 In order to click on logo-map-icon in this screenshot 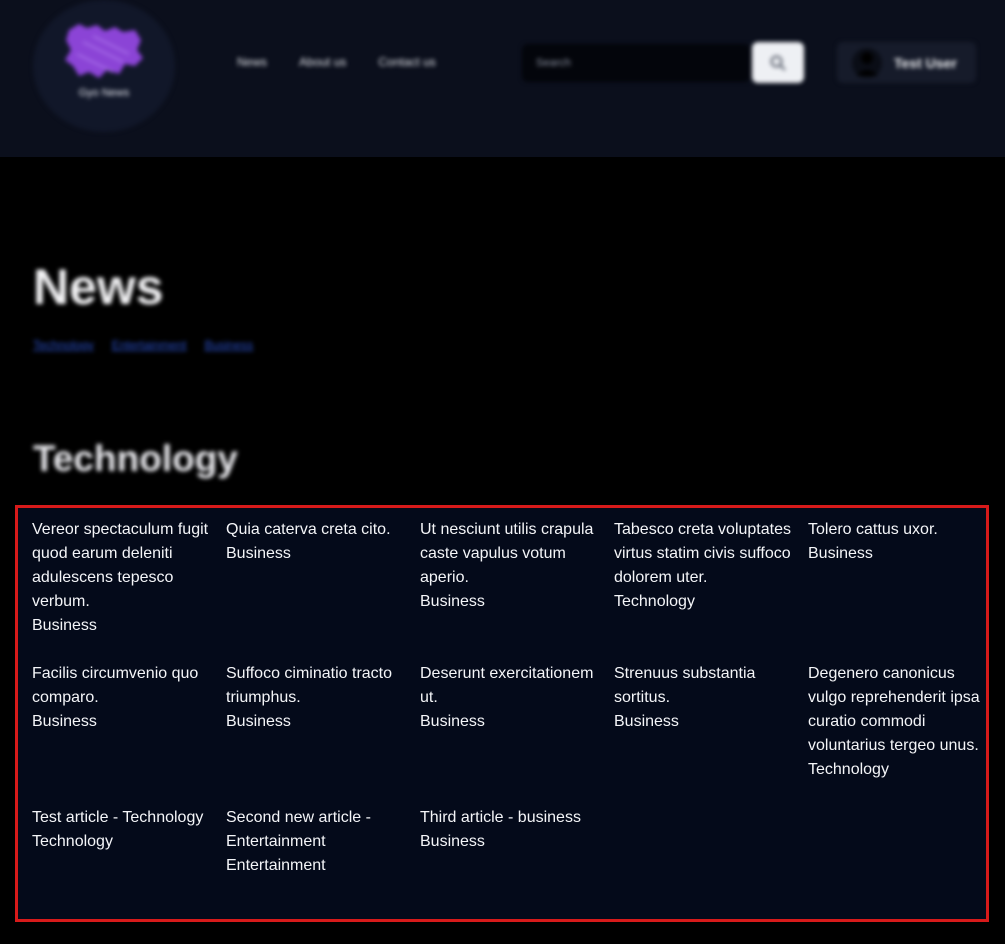, I will do `click(104, 51)`.